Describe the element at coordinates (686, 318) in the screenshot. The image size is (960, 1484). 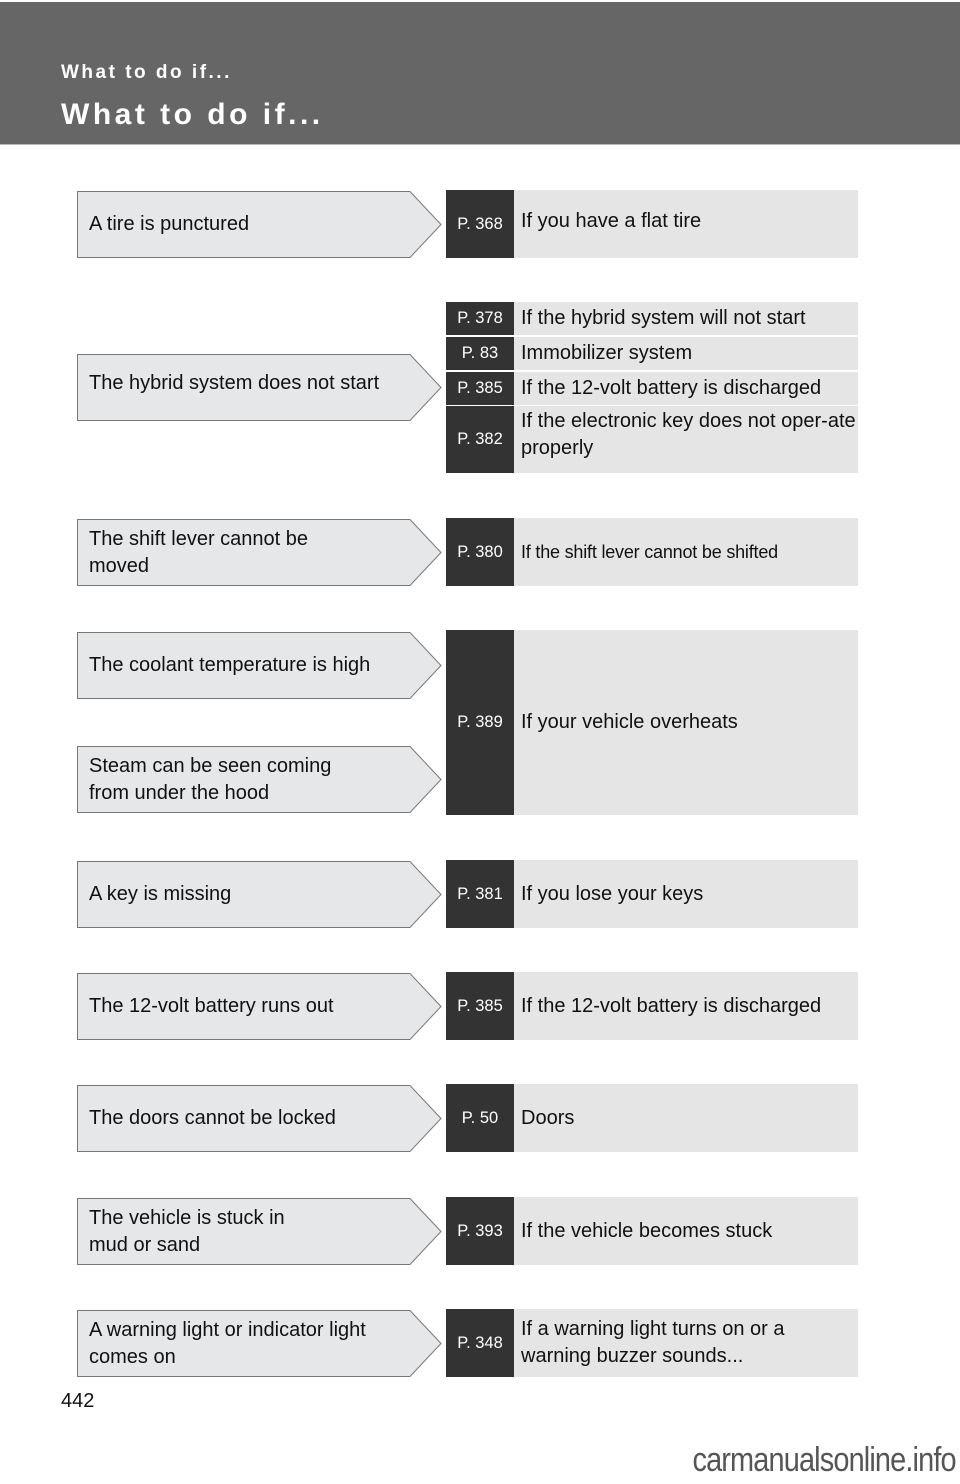
I see `reference-text: If the hybrid system will not start` at that location.